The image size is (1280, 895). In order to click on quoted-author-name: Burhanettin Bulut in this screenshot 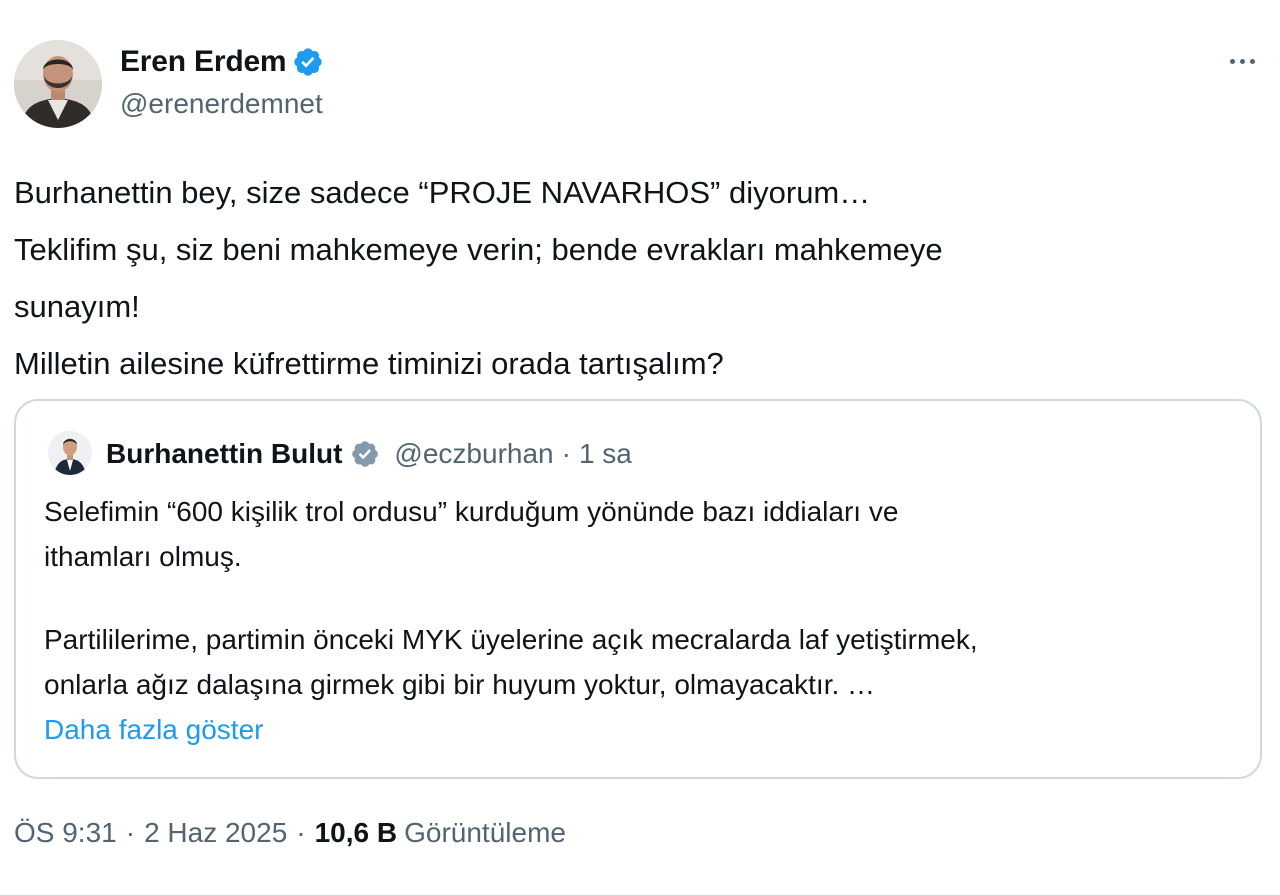, I will do `click(224, 454)`.